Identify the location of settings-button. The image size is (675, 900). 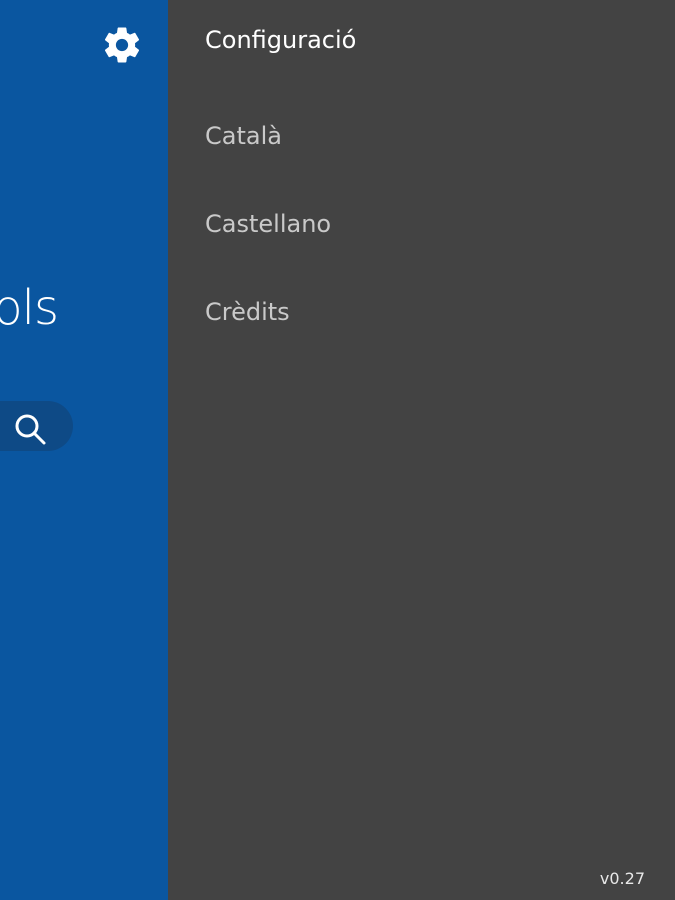
(122, 45).